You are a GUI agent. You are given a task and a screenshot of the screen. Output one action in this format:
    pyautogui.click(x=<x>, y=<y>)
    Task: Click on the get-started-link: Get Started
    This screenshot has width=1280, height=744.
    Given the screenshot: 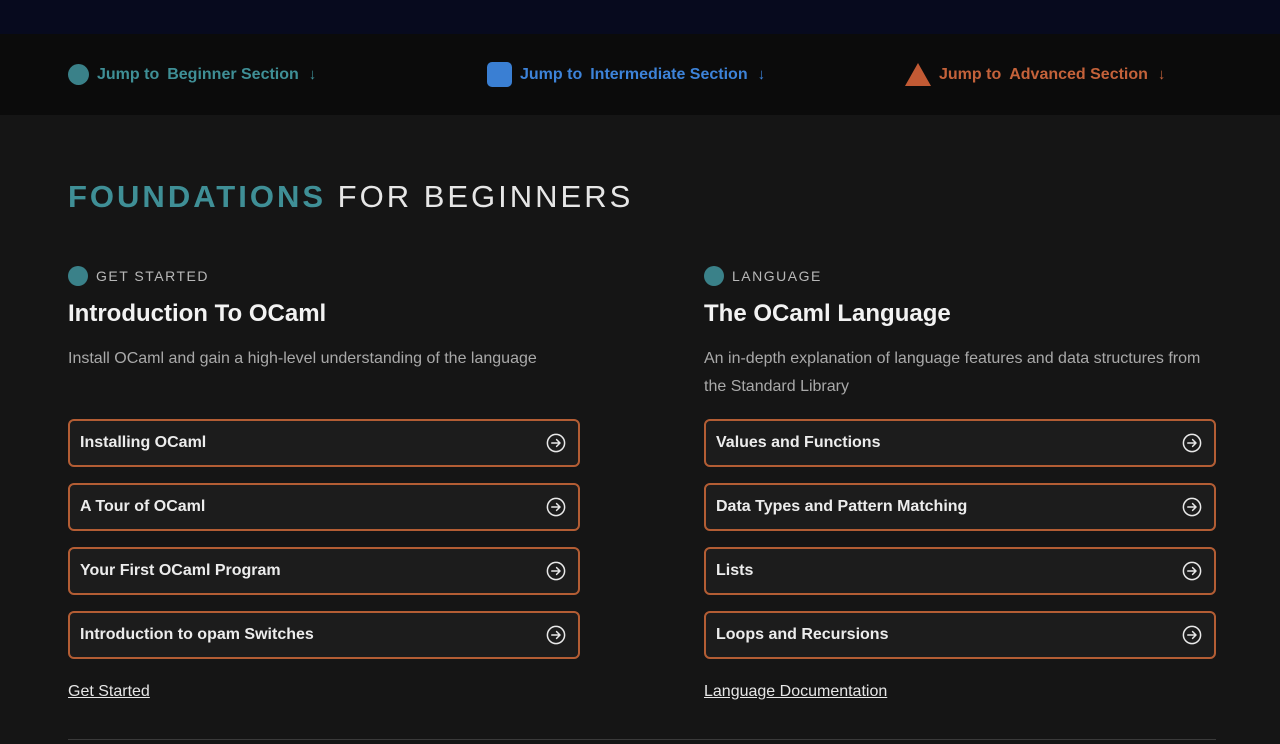 What is the action you would take?
    pyautogui.click(x=109, y=692)
    